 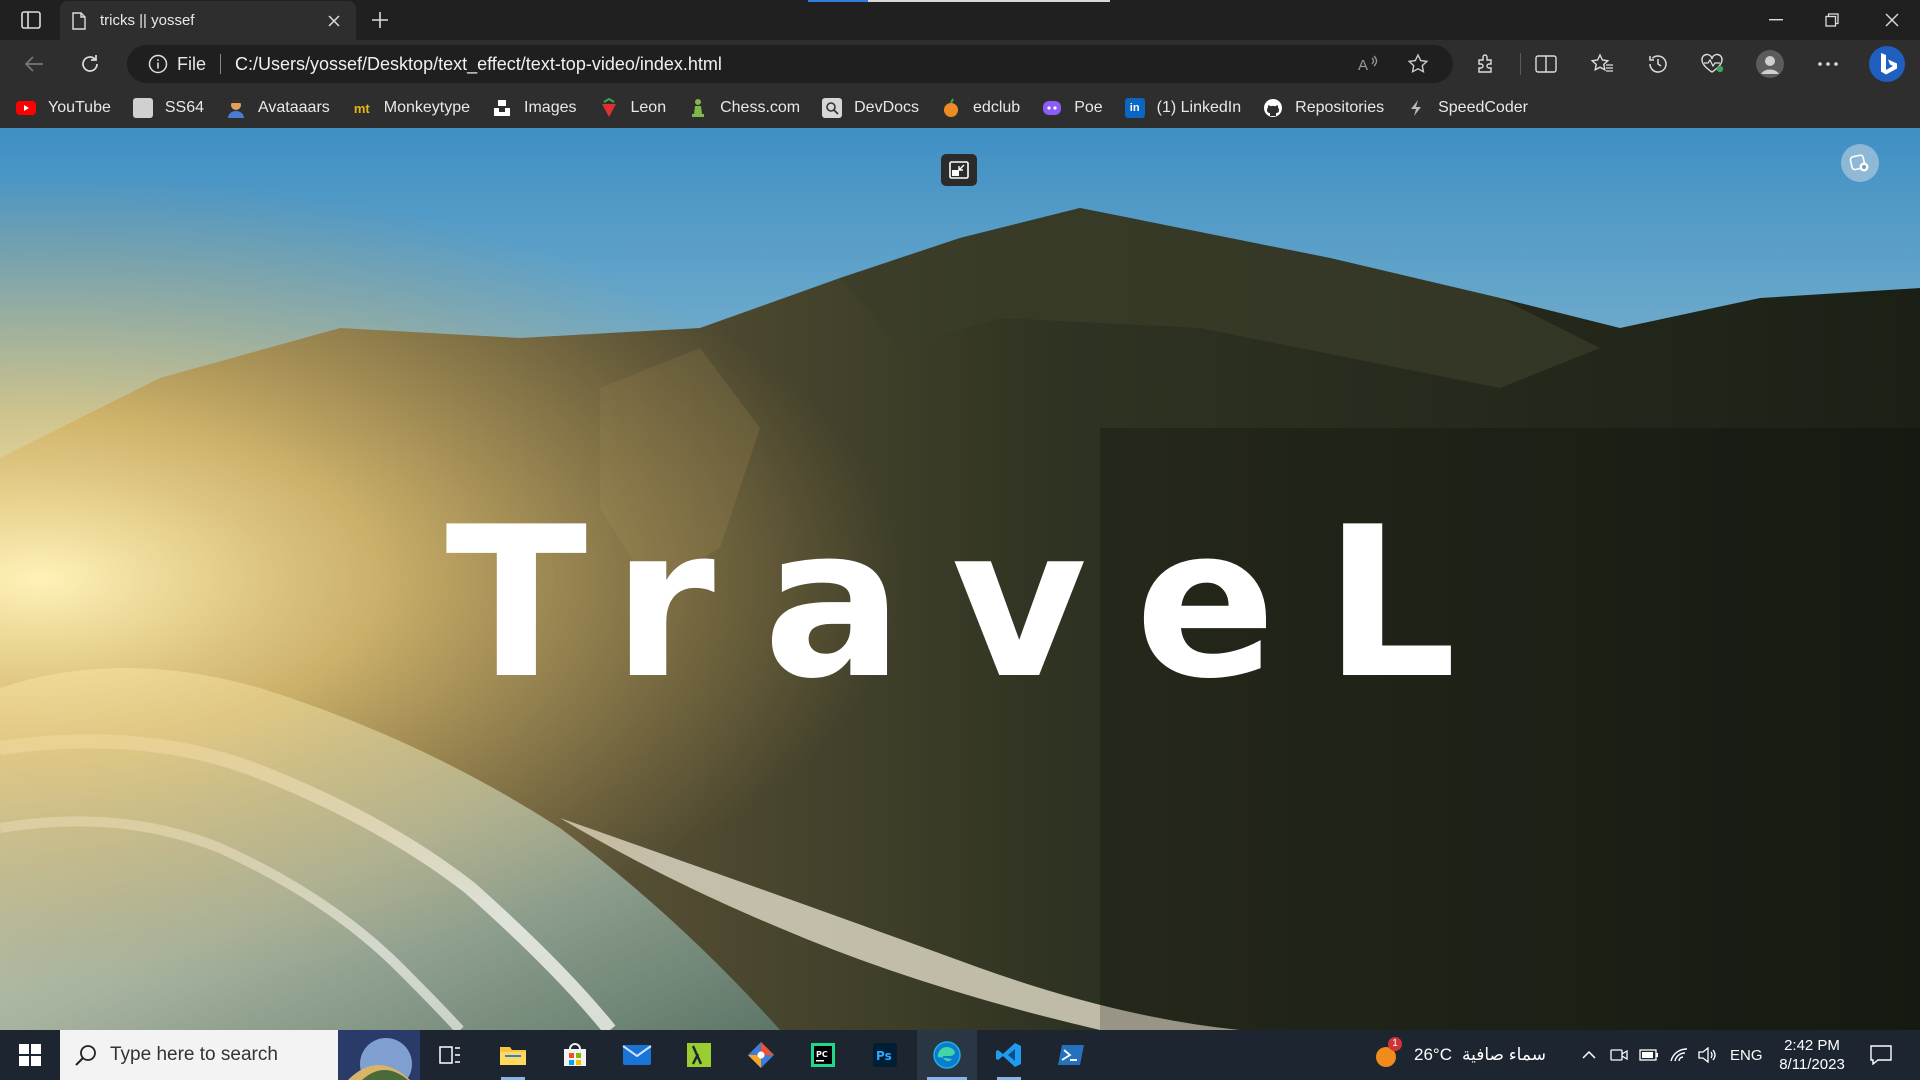 I want to click on favorite-images: Images, so click(x=534, y=108).